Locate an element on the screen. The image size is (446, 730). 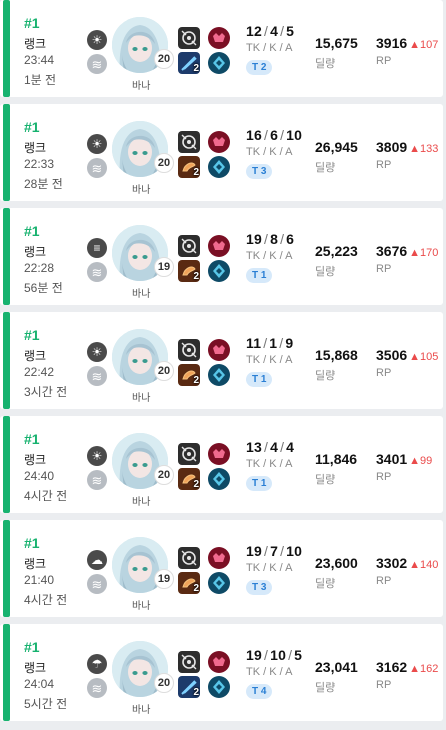
game-duration: 22:28 is located at coordinates (39, 268).